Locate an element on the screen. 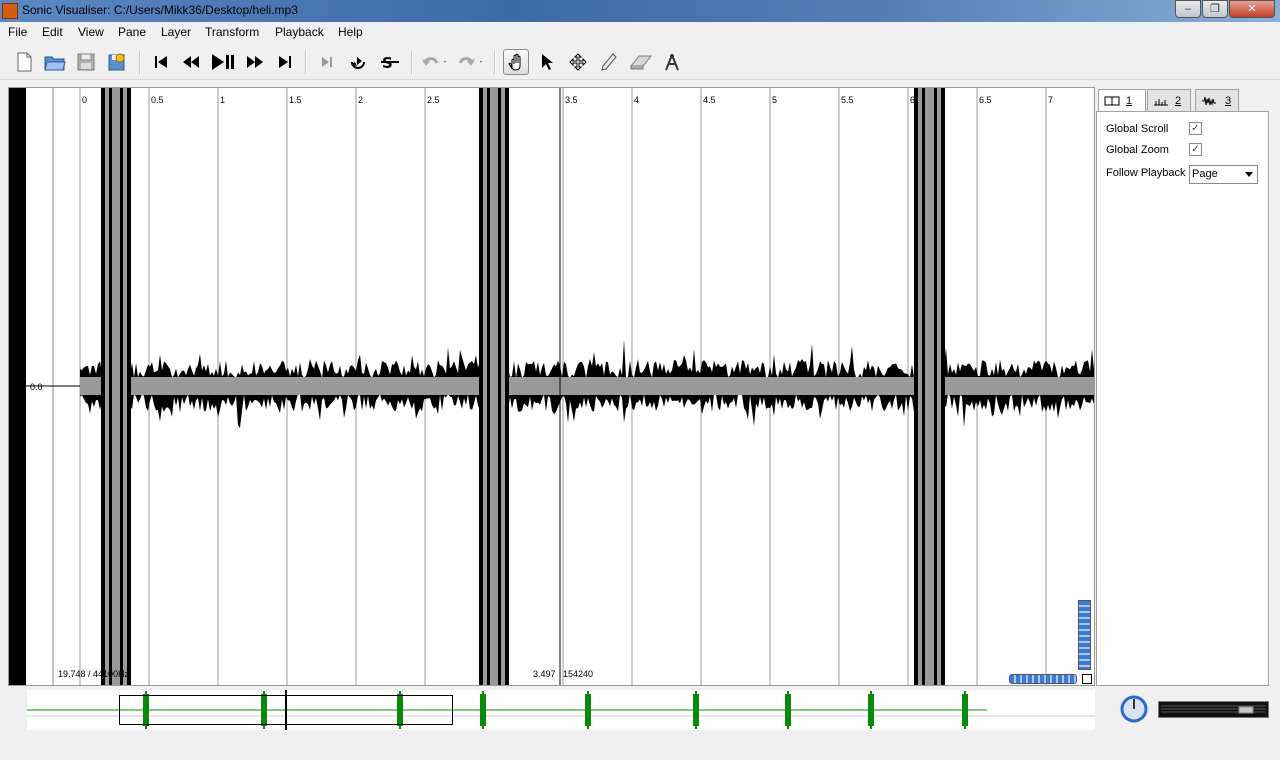  rewind-icon is located at coordinates (191, 62).